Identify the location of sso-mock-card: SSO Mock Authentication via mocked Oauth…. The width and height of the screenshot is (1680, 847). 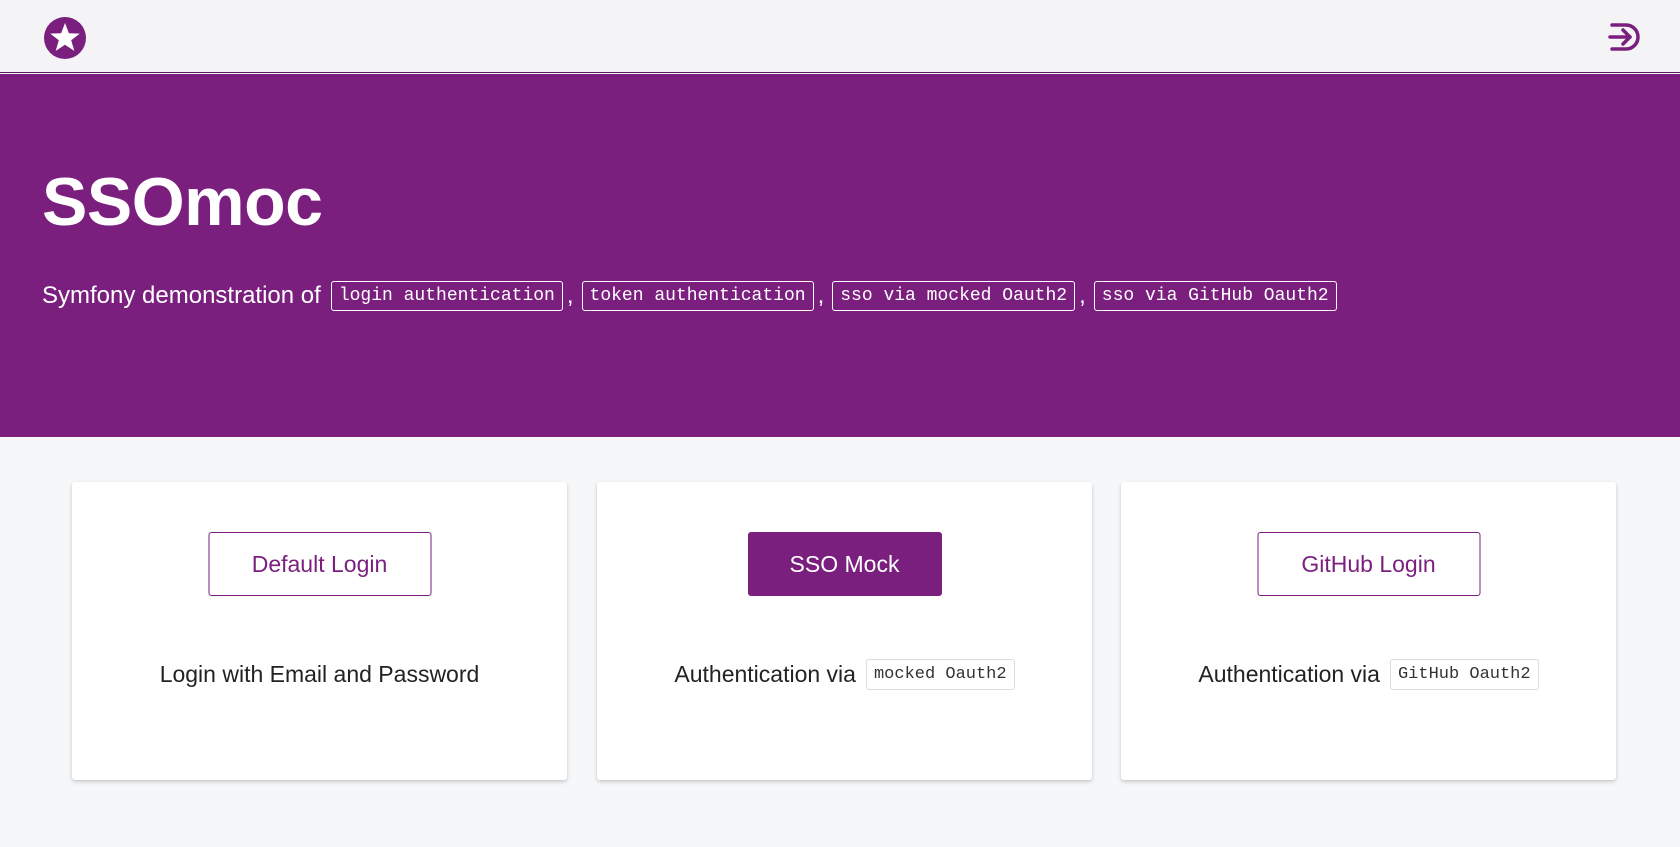
(844, 631).